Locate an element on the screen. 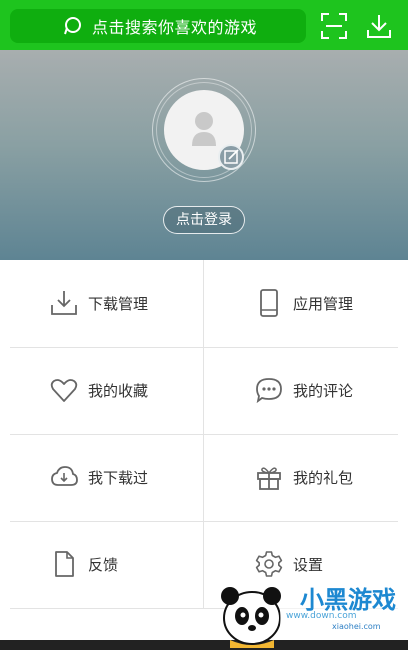 Image resolution: width=408 pixels, height=650 pixels. search-placeholder: 点击搜索你喜欢的游戏 is located at coordinates (175, 27).